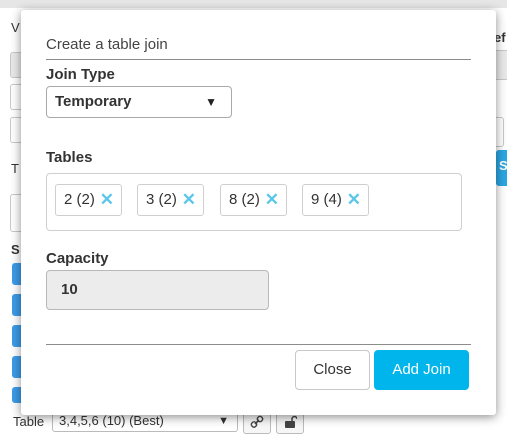 The height and width of the screenshot is (442, 507). Describe the element at coordinates (139, 102) in the screenshot. I see `join-type-select: Temporary ▼` at that location.